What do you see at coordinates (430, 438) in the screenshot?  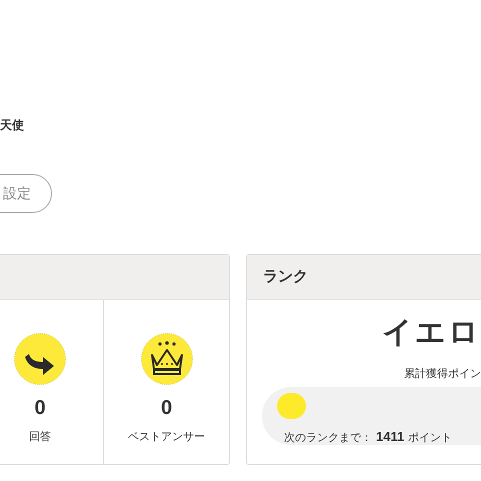 I see `points-unit: ポイント` at bounding box center [430, 438].